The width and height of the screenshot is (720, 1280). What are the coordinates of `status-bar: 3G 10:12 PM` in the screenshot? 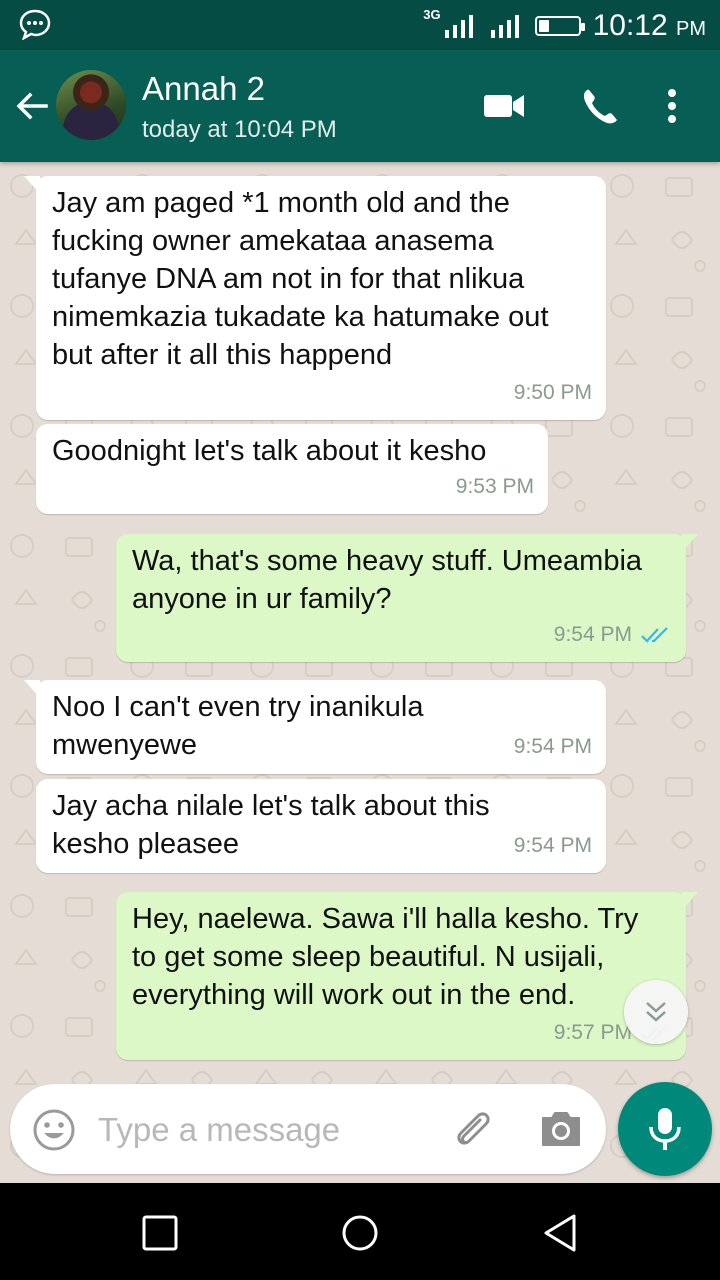 It's located at (360, 25).